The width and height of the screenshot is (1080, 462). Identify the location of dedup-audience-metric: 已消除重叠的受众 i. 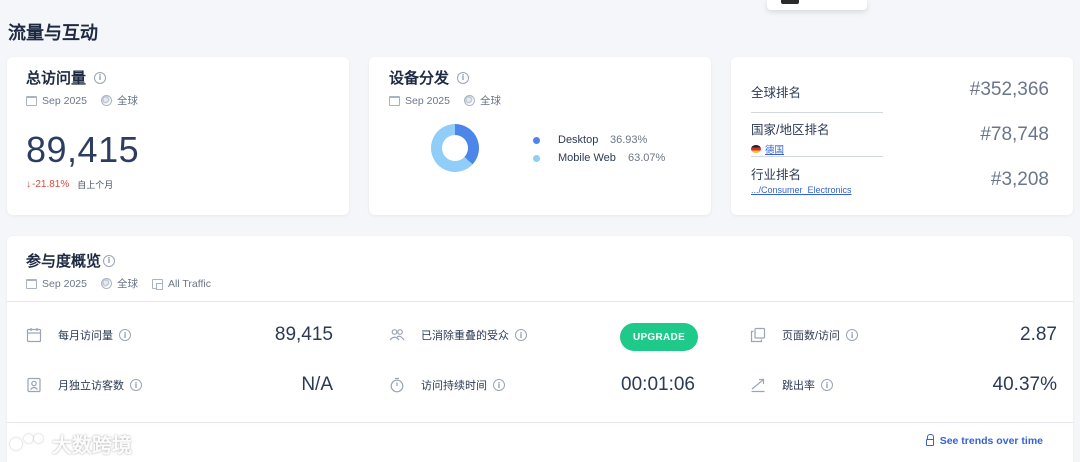
(458, 335).